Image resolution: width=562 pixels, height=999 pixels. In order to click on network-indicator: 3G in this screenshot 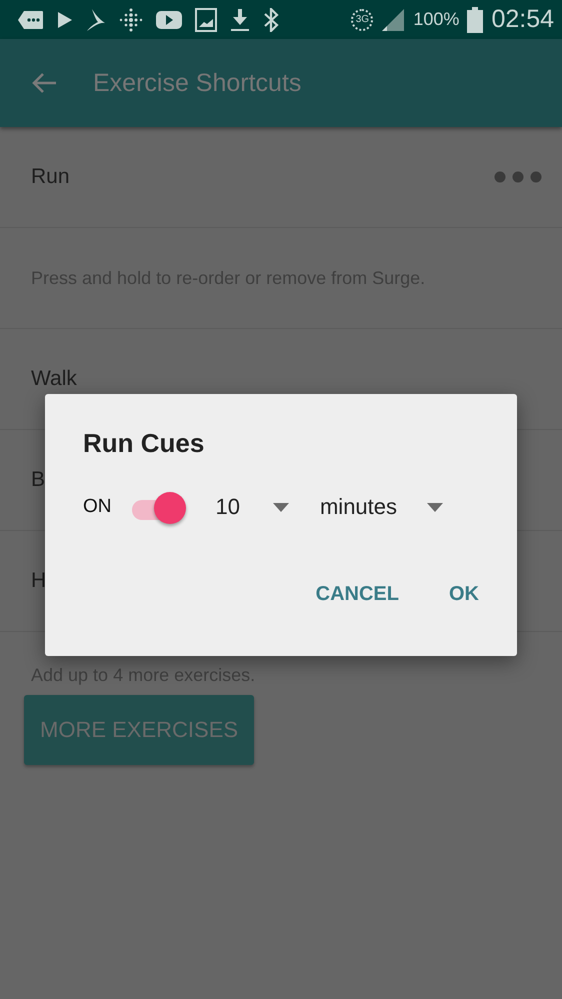, I will do `click(362, 19)`.